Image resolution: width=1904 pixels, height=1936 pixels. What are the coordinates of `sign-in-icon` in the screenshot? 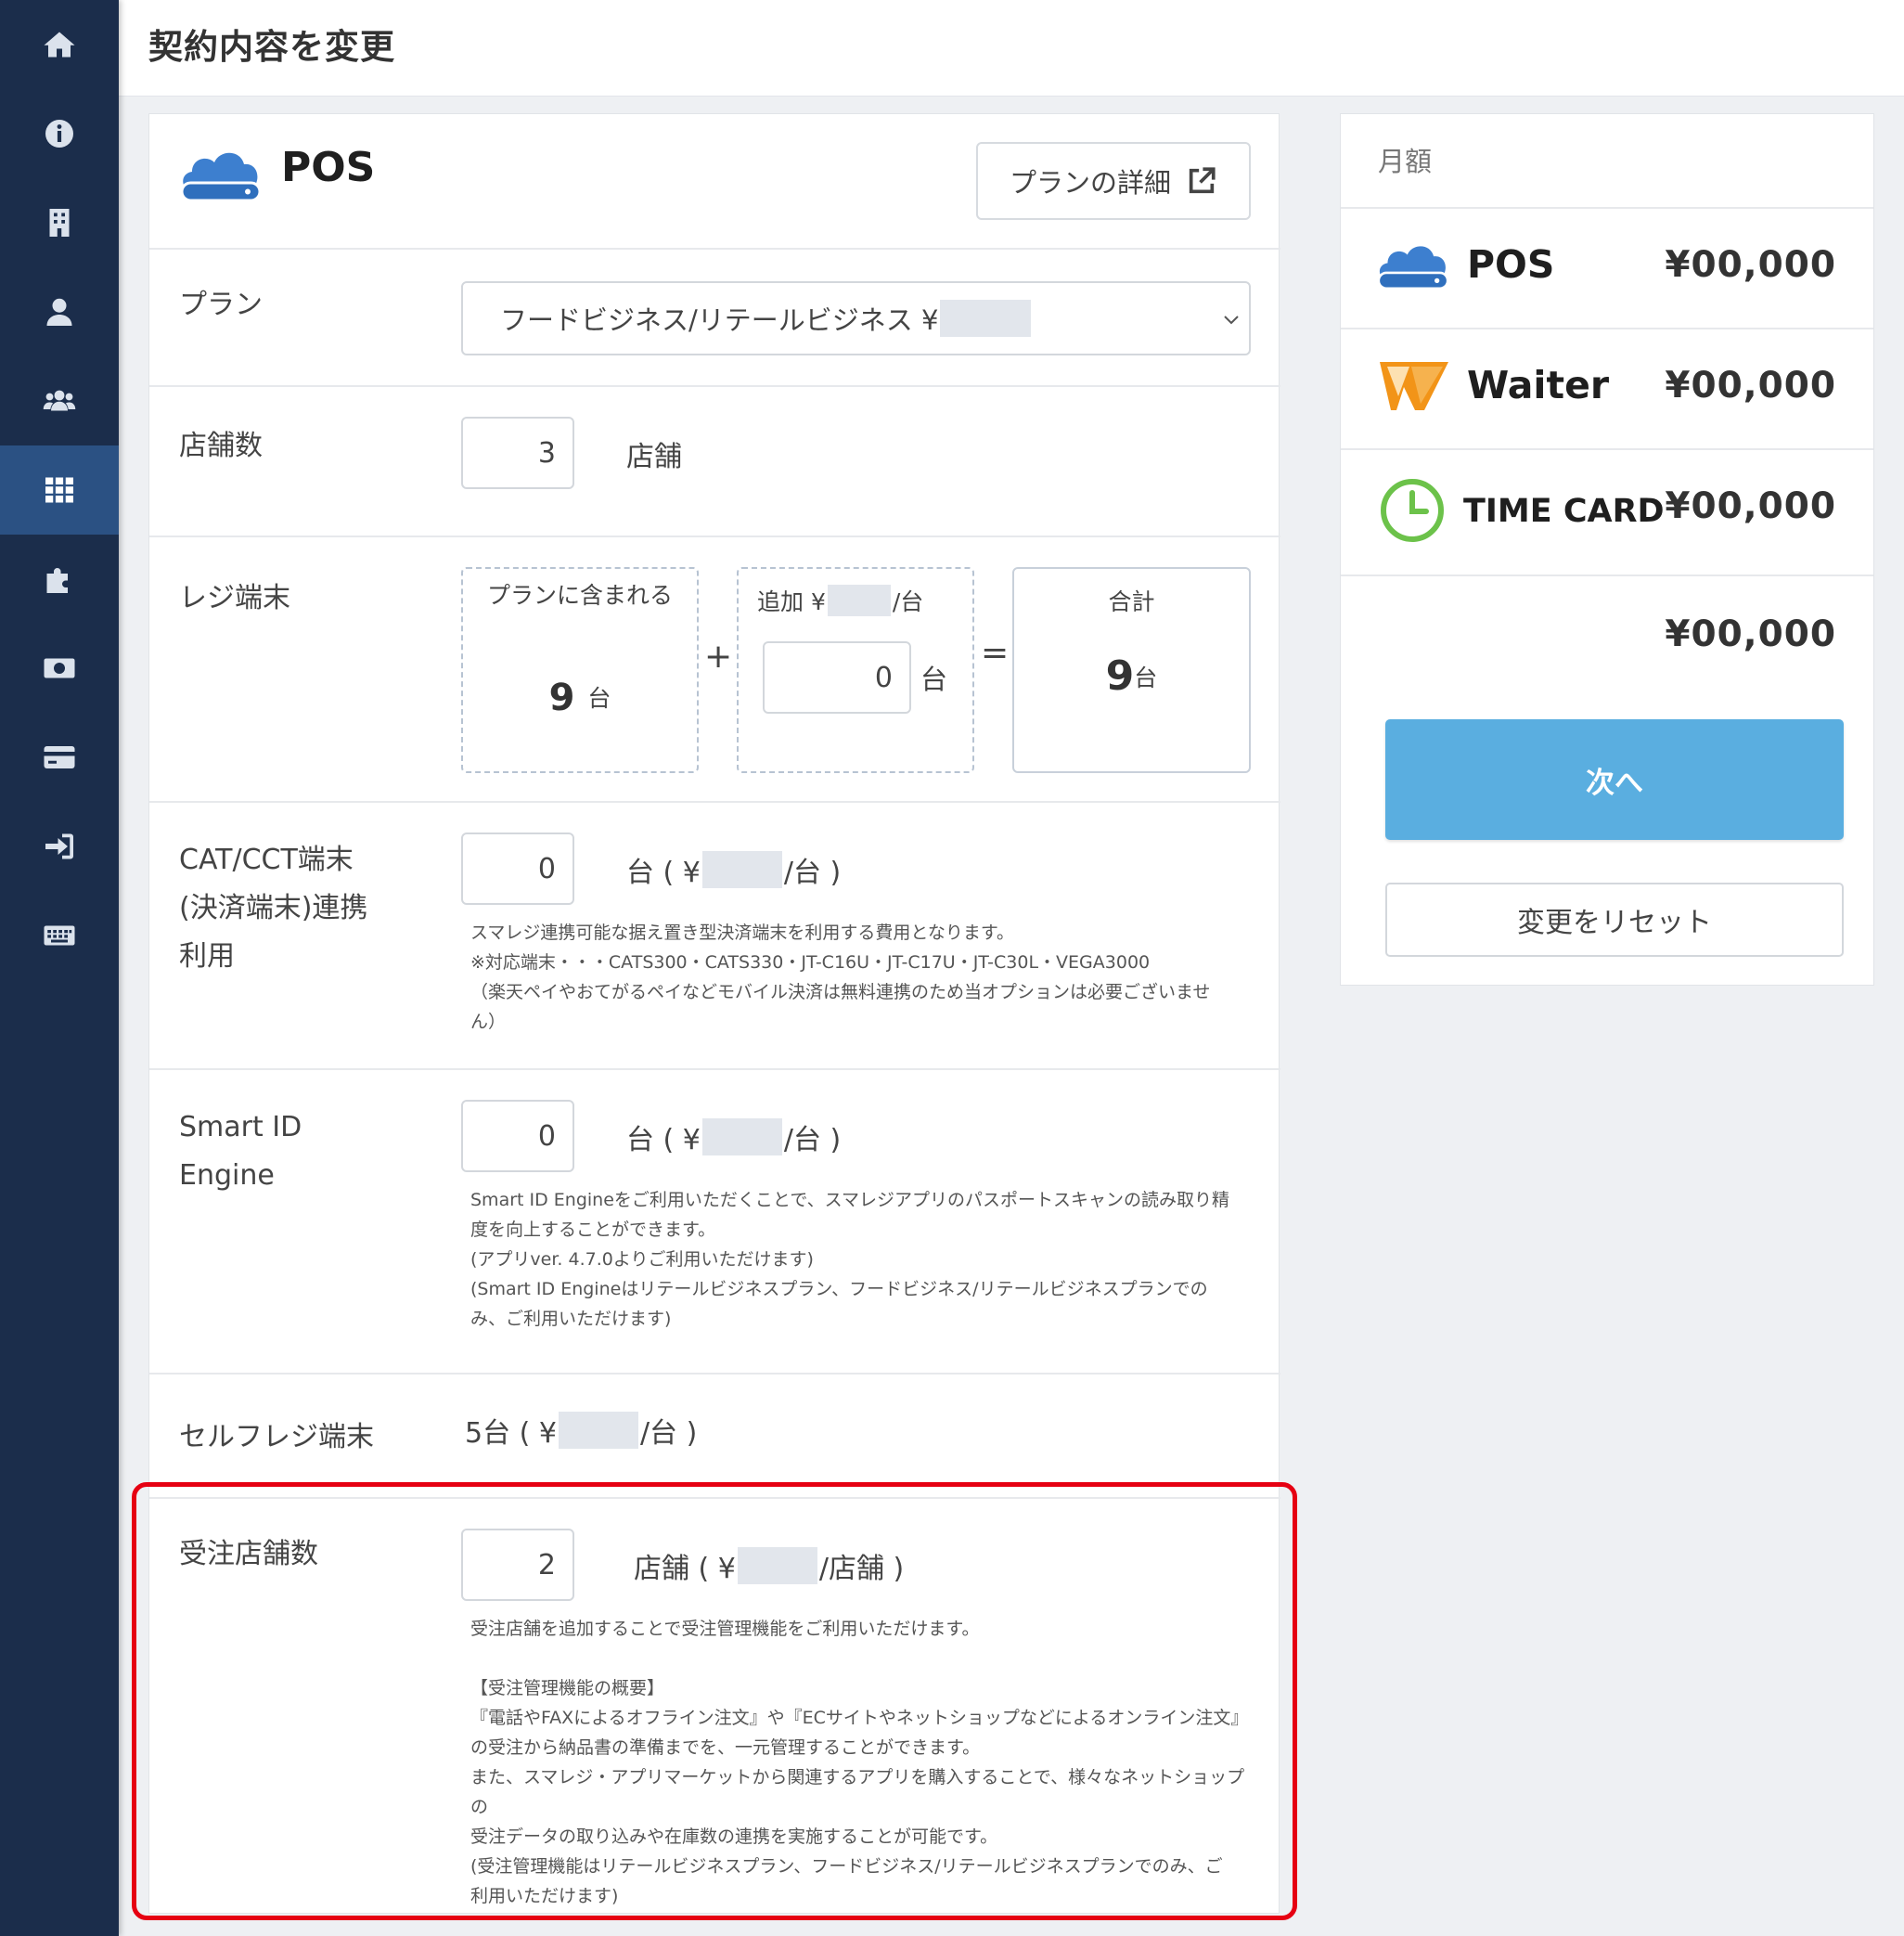 It's located at (59, 846).